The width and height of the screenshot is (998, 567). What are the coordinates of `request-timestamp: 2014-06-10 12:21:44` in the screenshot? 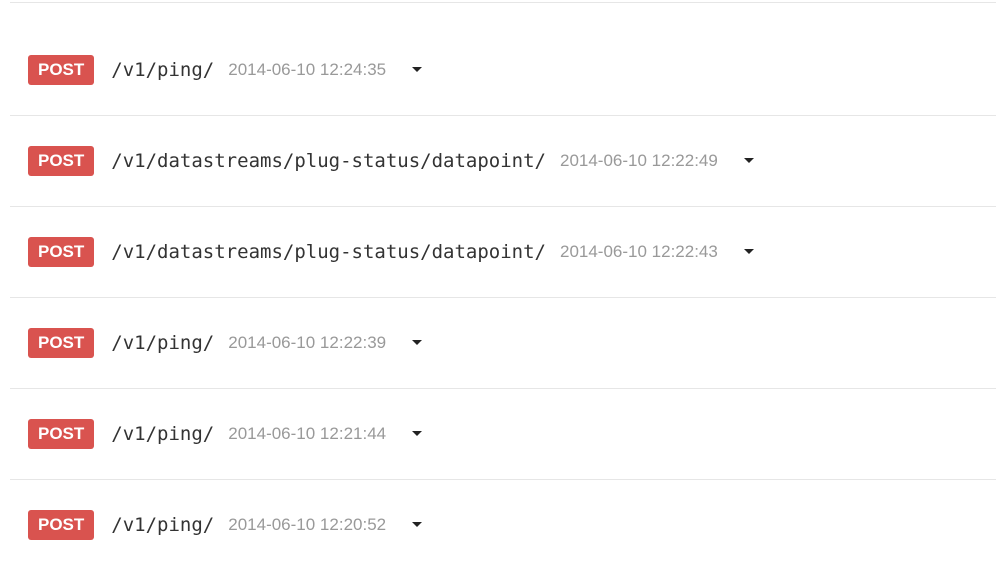 It's located at (307, 433).